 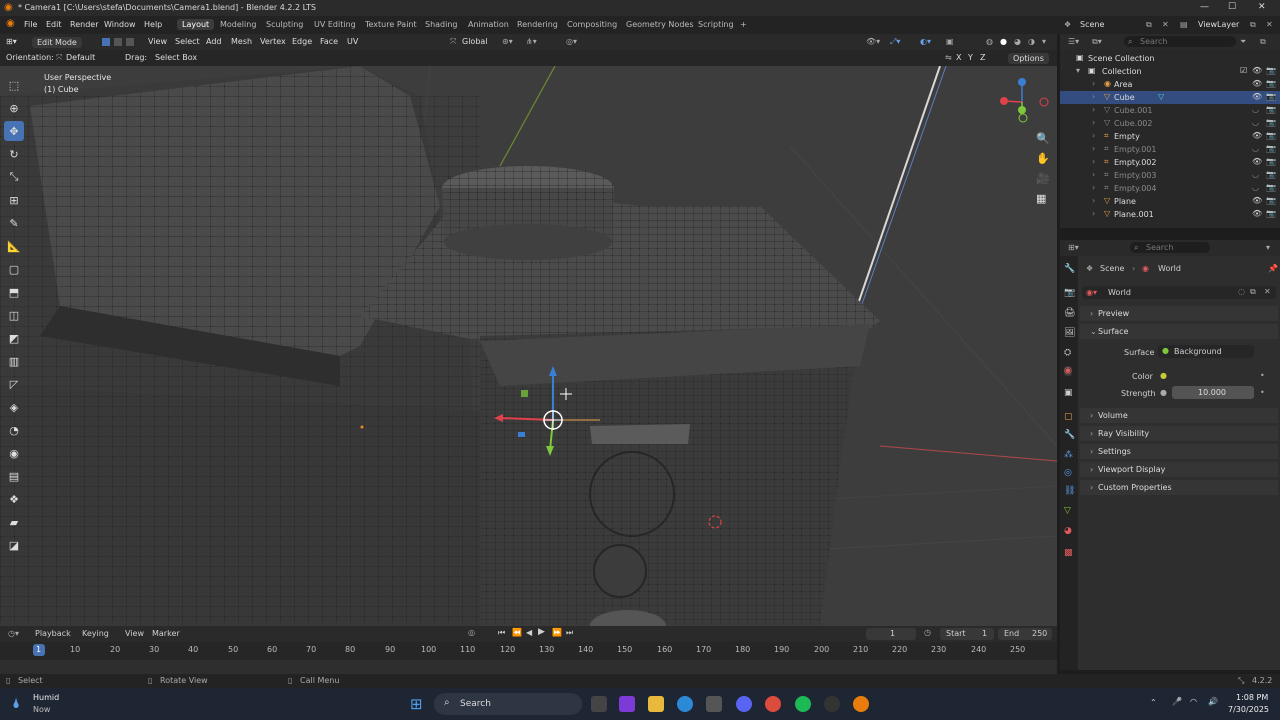 What do you see at coordinates (592, 24) in the screenshot?
I see `tab-compositing: Compositing` at bounding box center [592, 24].